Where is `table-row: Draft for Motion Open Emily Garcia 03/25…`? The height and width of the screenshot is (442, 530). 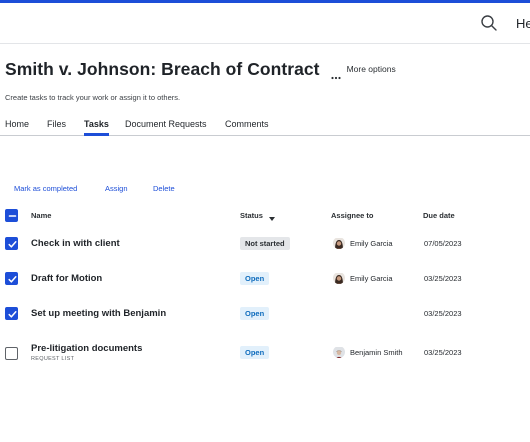 table-row: Draft for Motion Open Emily Garcia 03/25… is located at coordinates (265, 279).